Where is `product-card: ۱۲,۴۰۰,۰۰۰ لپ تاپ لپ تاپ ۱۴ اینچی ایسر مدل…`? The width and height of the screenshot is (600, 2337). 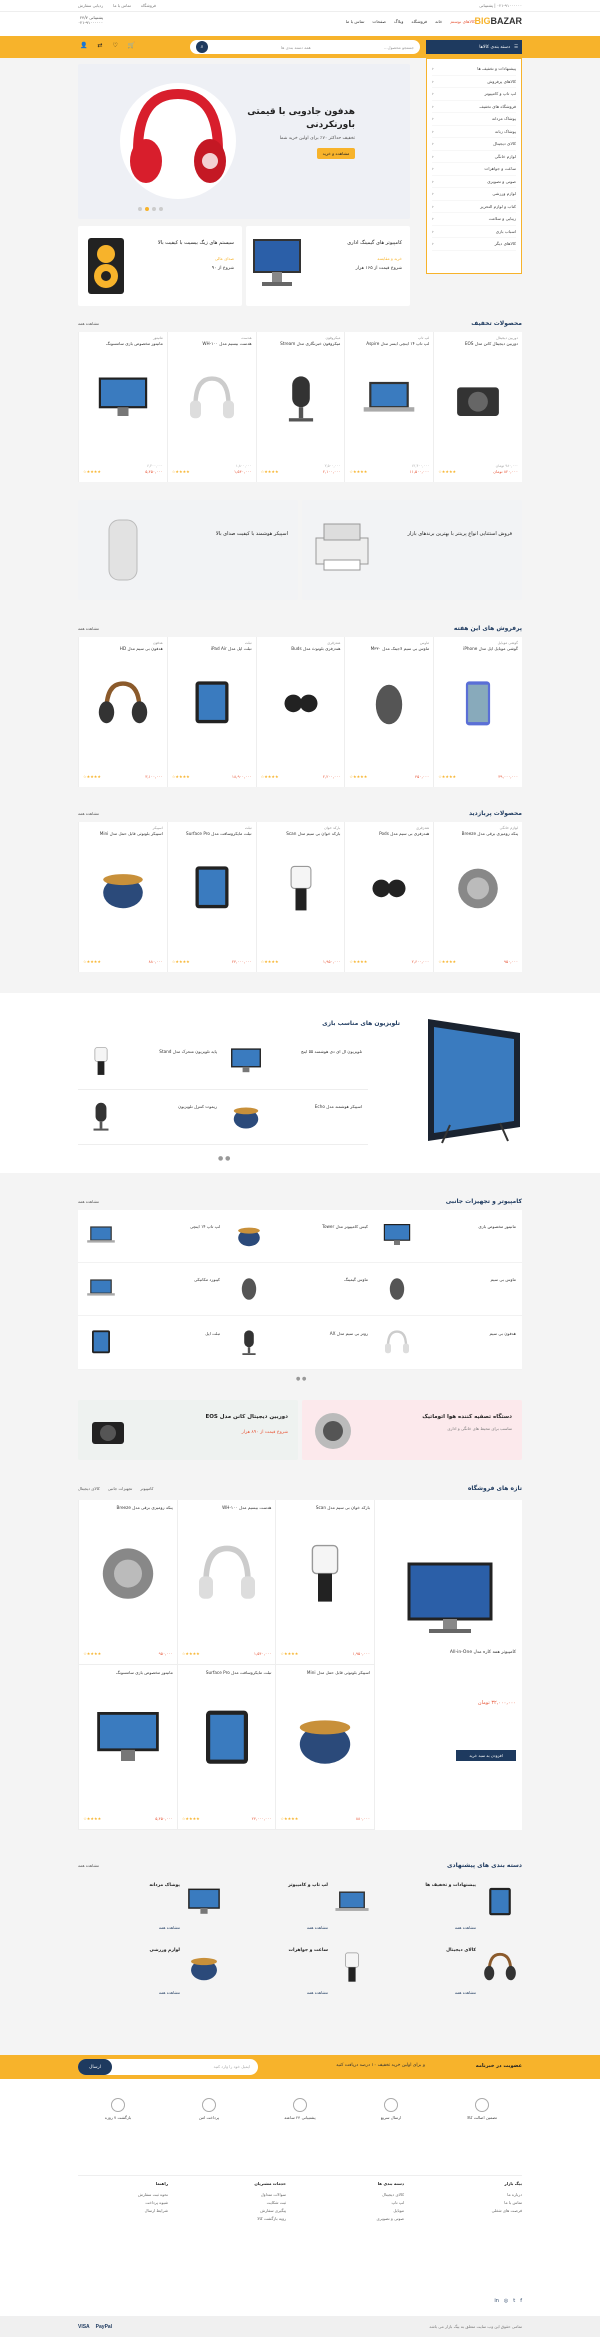
product-card: ۱۲,۴۰۰,۰۰۰ لپ تاپ لپ تاپ ۱۴ اینچی ایسر مدل… is located at coordinates (388, 407).